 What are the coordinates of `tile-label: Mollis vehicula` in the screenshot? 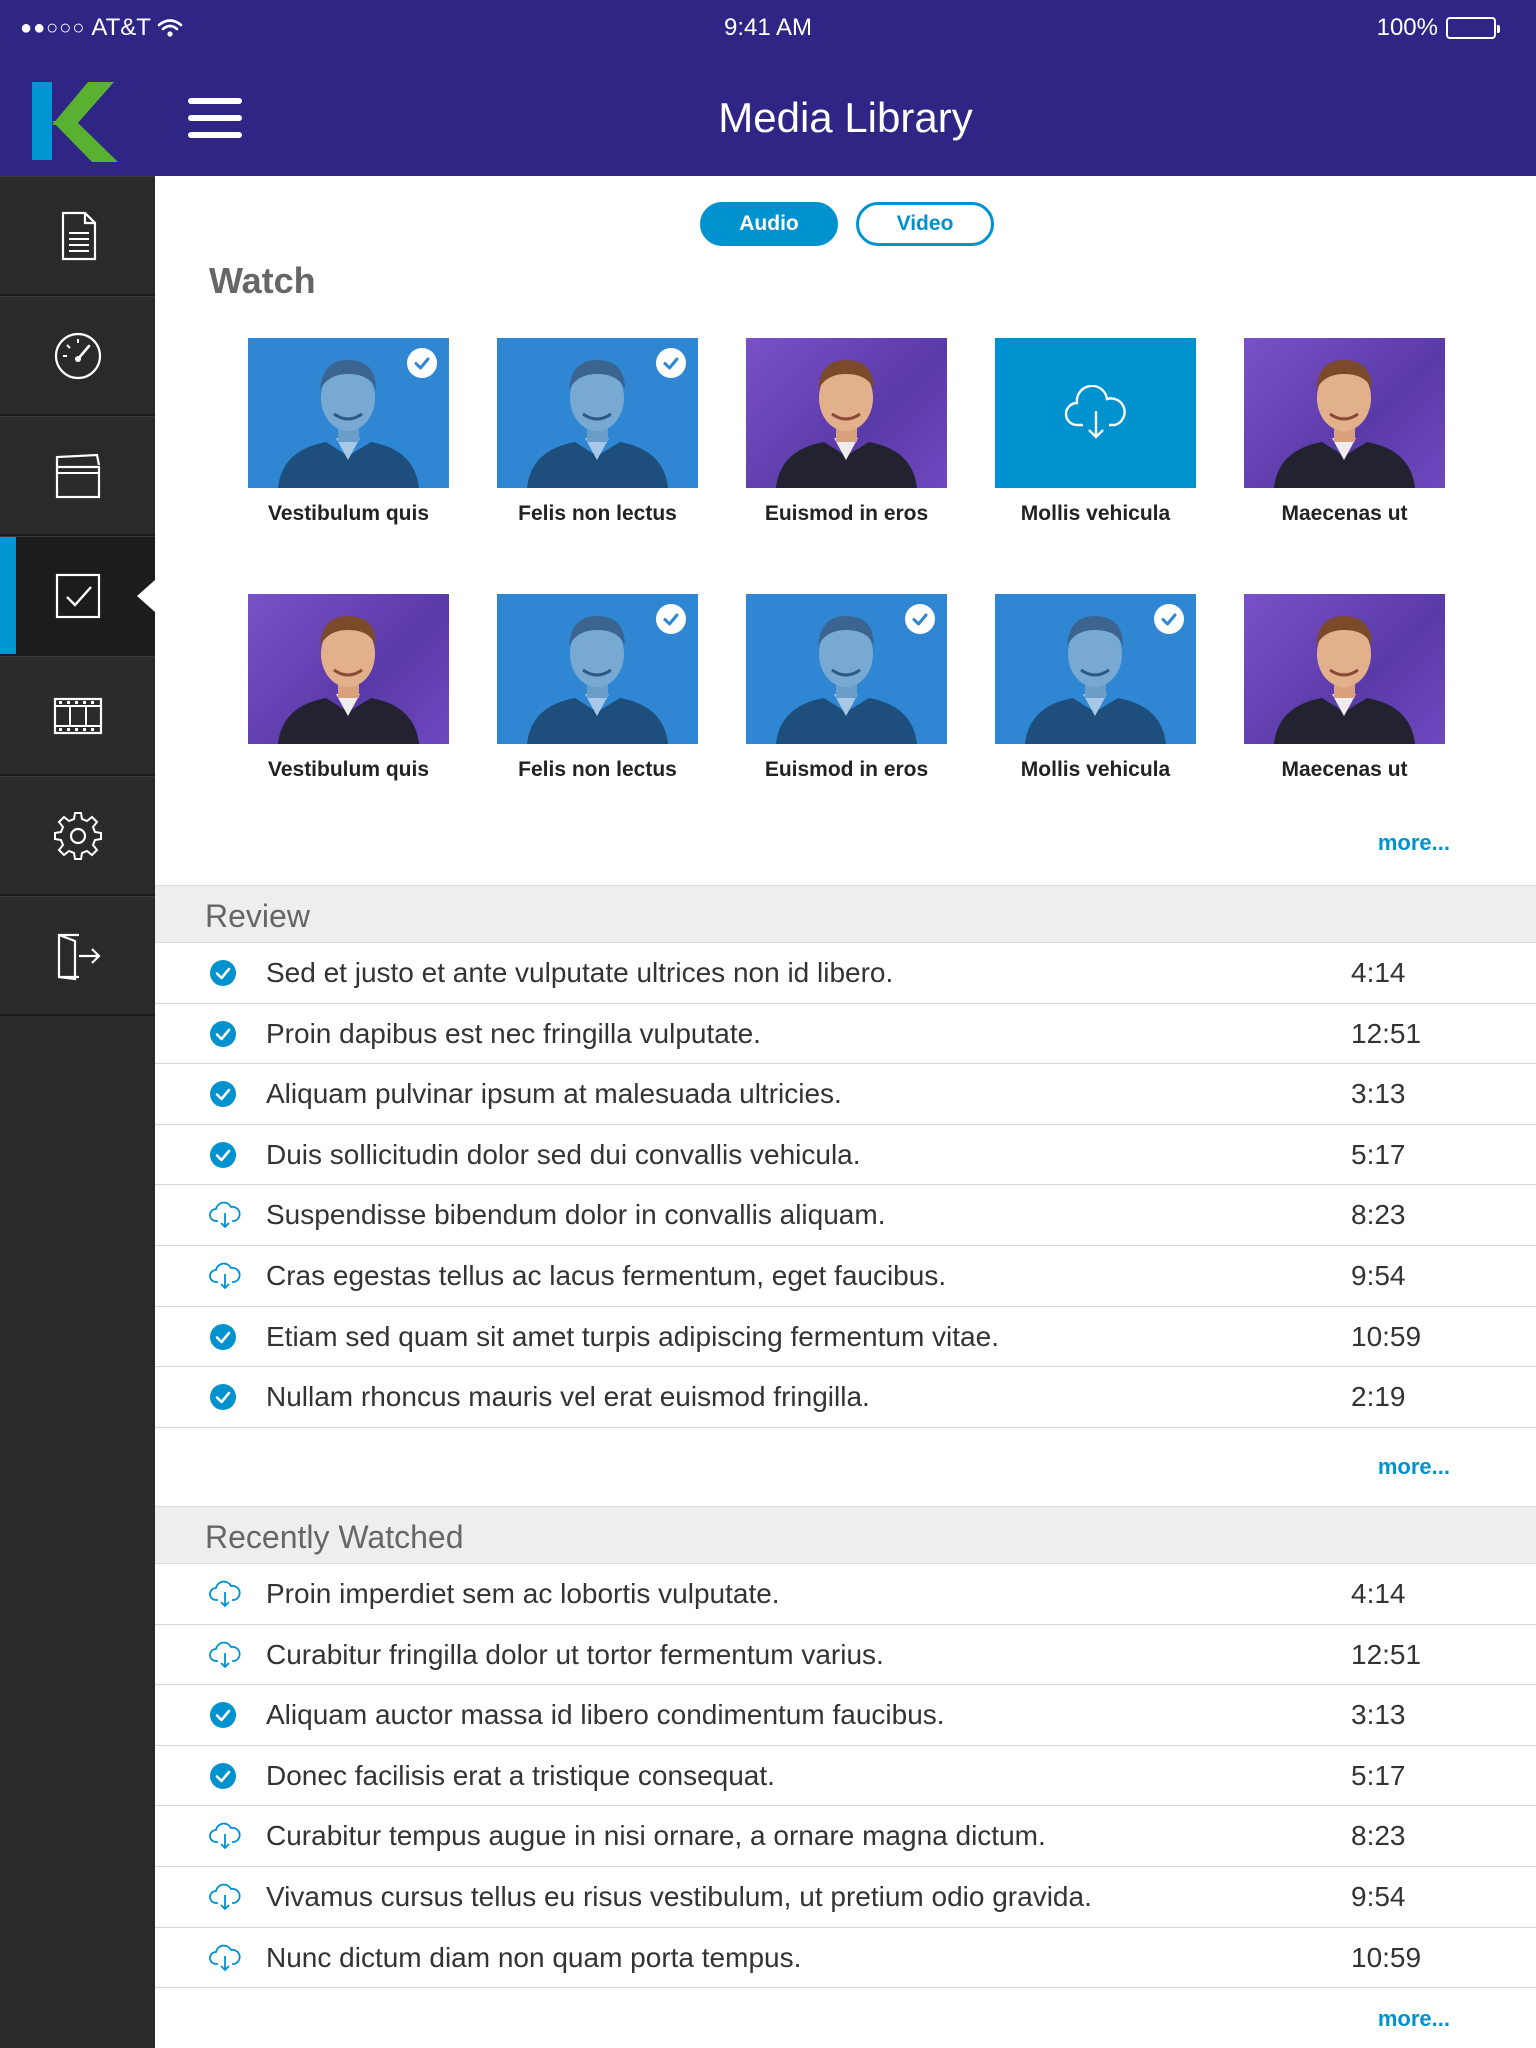 It's located at (1095, 513).